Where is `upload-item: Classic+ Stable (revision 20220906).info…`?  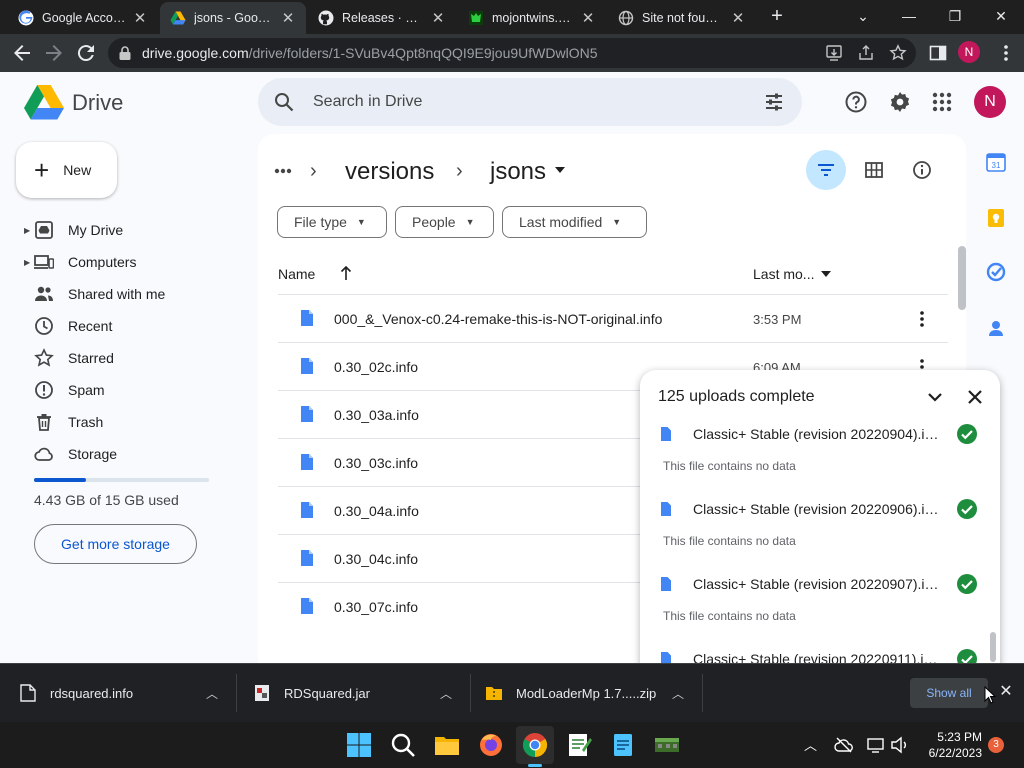 upload-item: Classic+ Stable (revision 20220906).info… is located at coordinates (810, 537).